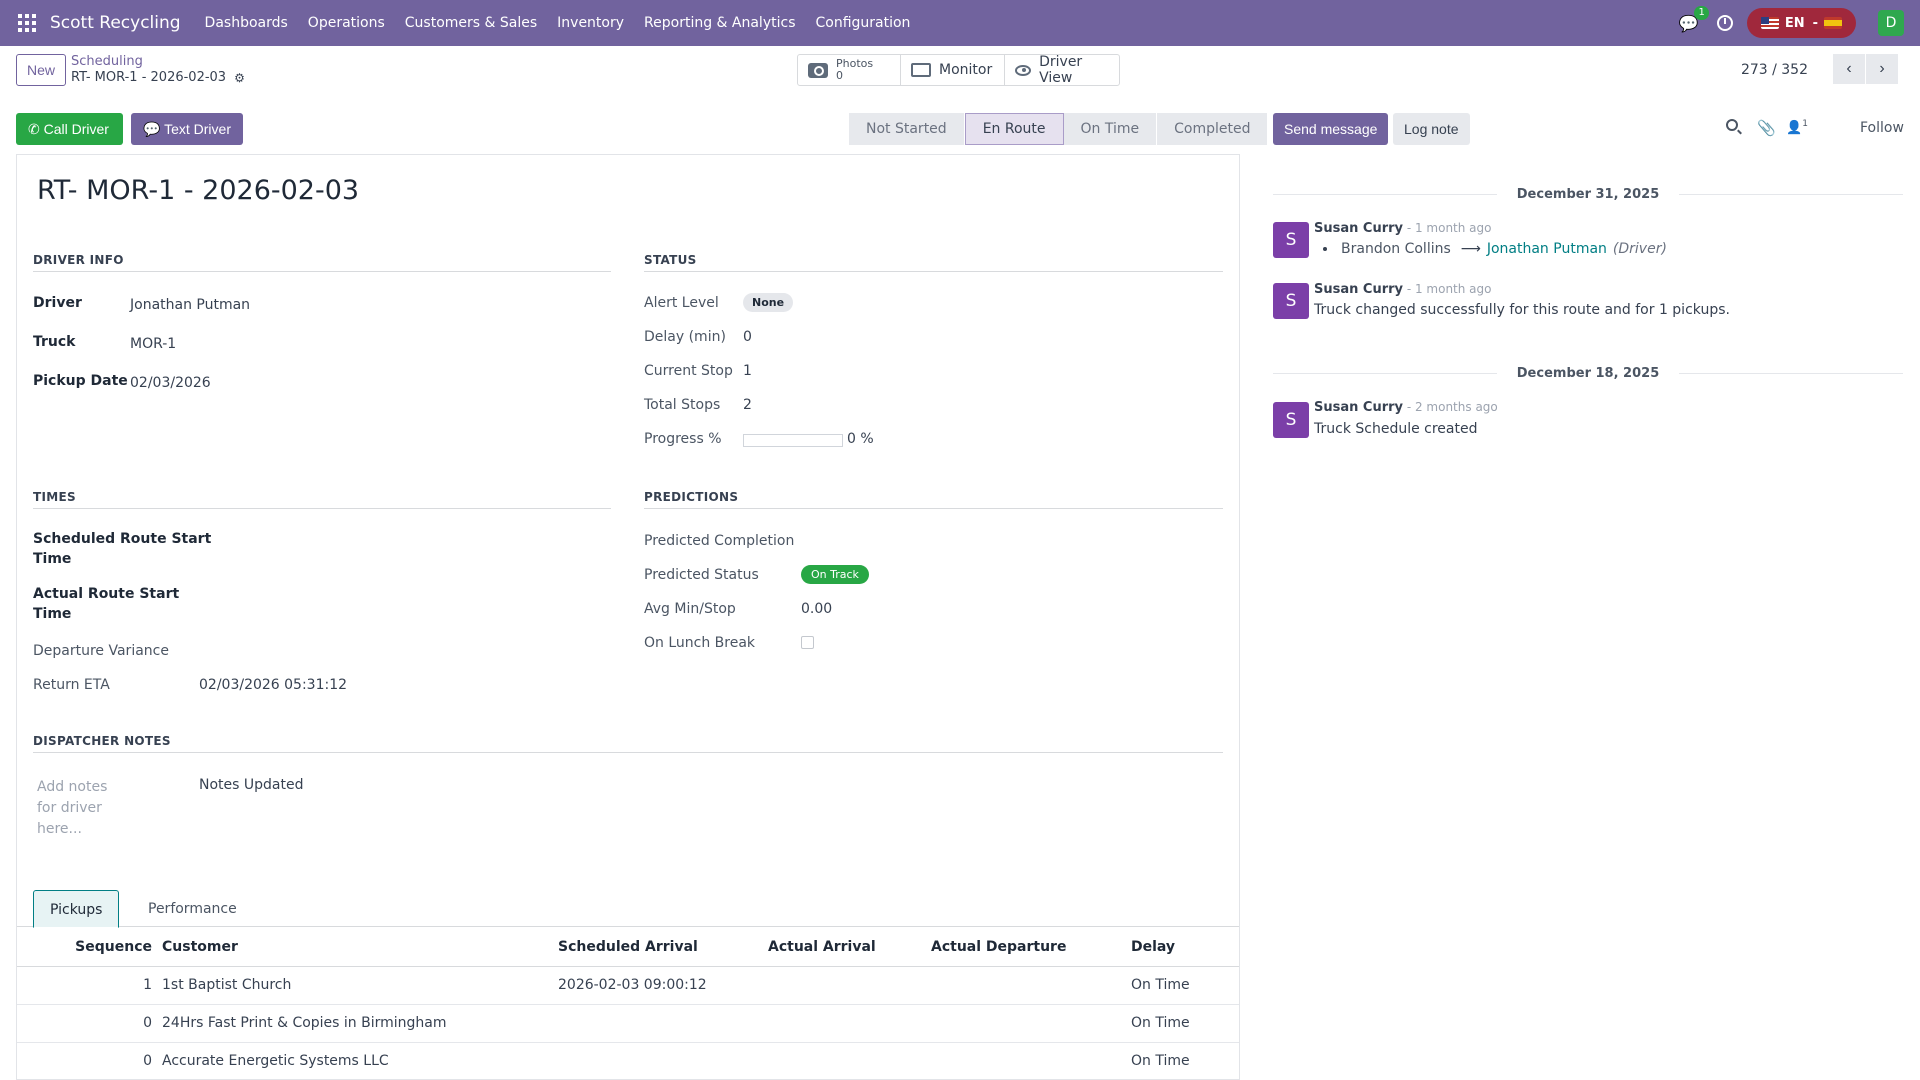  Describe the element at coordinates (793, 440) in the screenshot. I see `progress-bar` at that location.